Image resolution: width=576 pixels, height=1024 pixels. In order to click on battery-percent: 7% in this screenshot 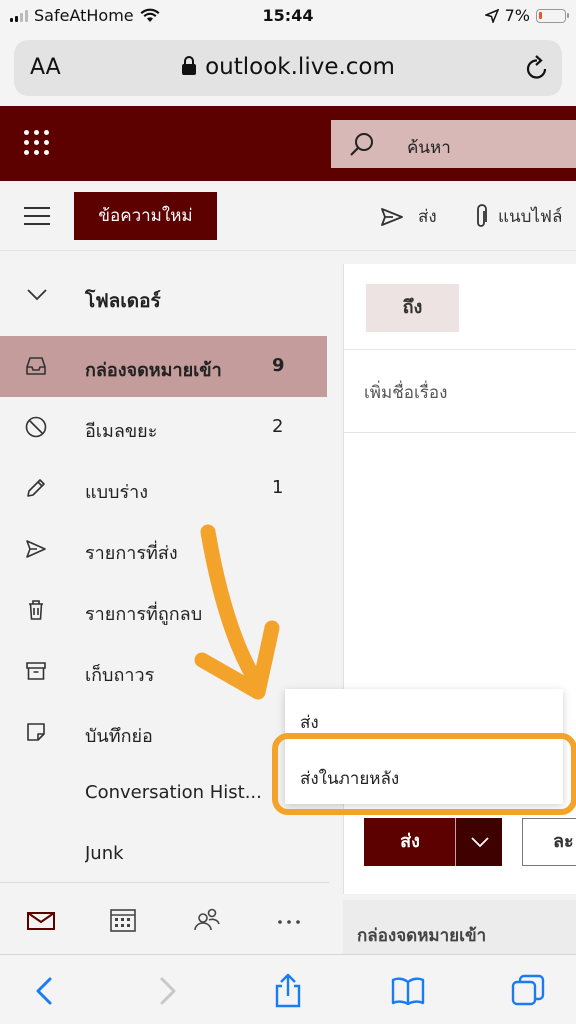, I will do `click(517, 15)`.